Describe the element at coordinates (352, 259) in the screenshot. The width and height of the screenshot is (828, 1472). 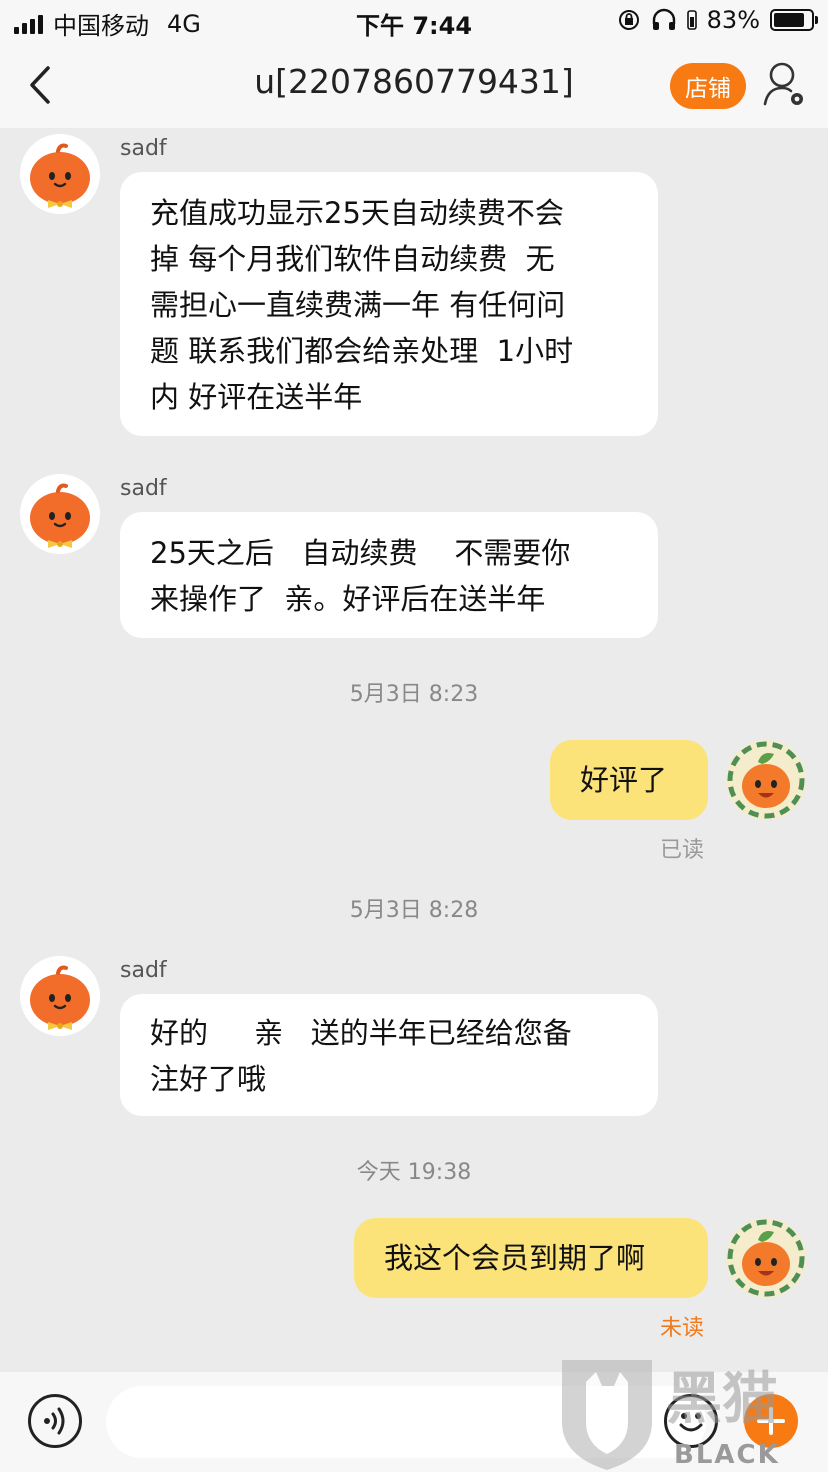
I see `message-line: 掉 每个月我们软件自动续费 无` at that location.